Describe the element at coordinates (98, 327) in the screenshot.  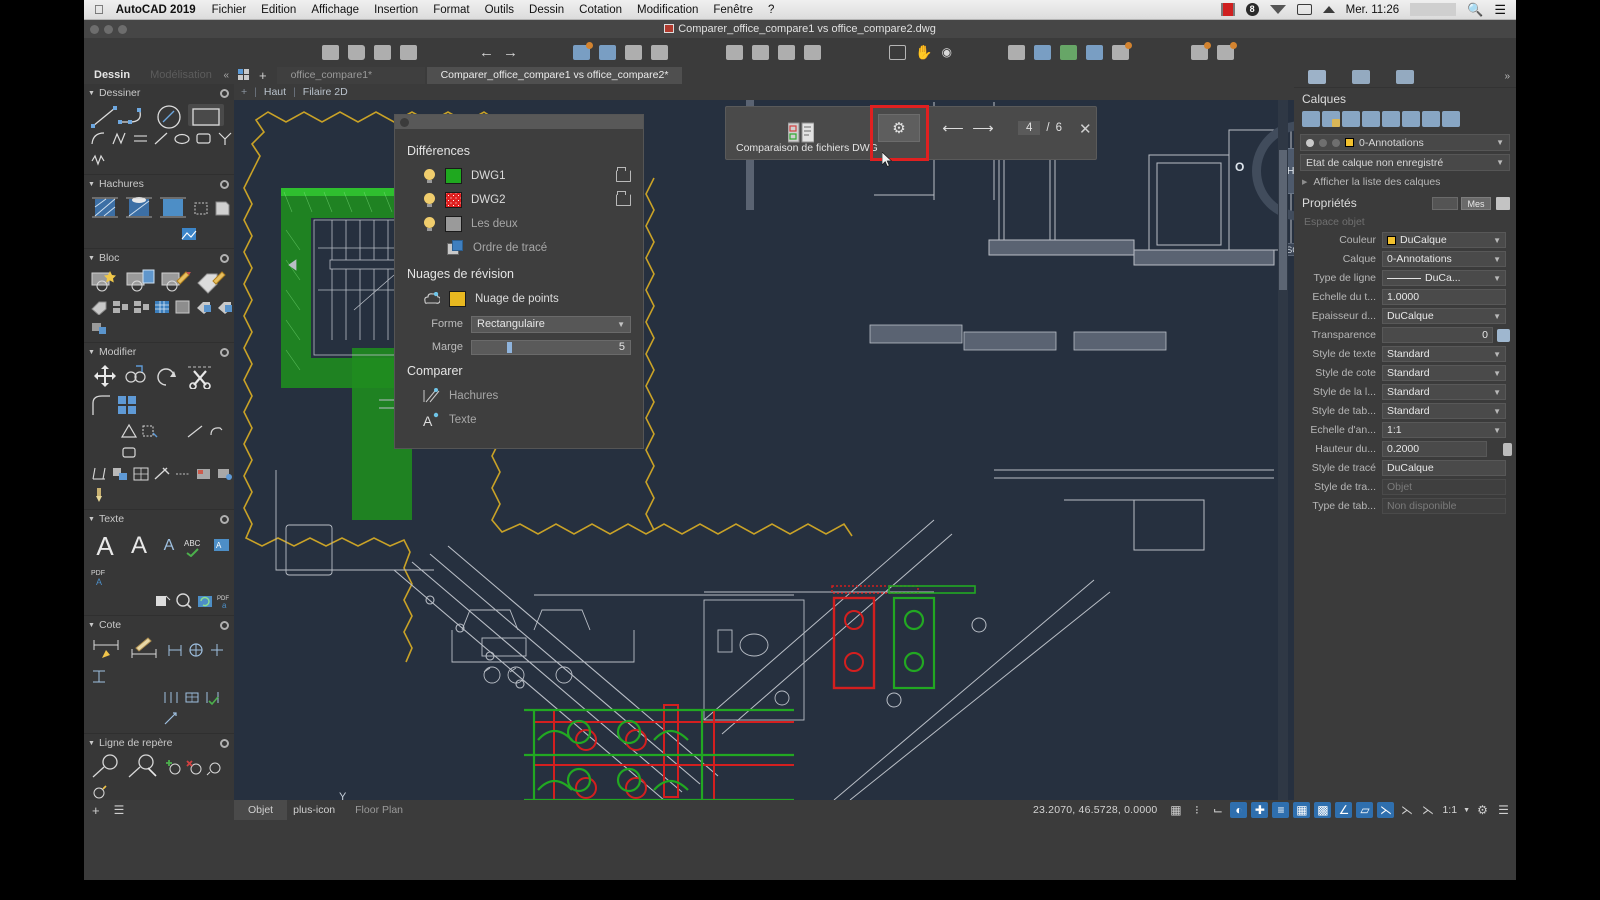
I see `block-props-icon` at that location.